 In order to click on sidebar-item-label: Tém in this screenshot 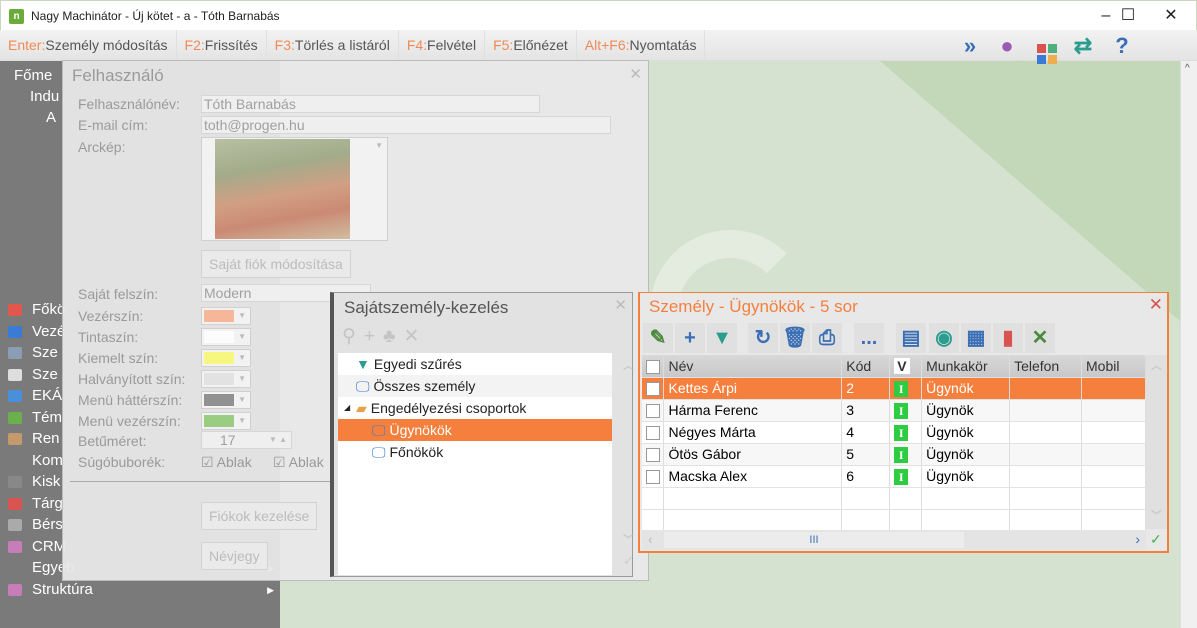, I will do `click(47, 417)`.